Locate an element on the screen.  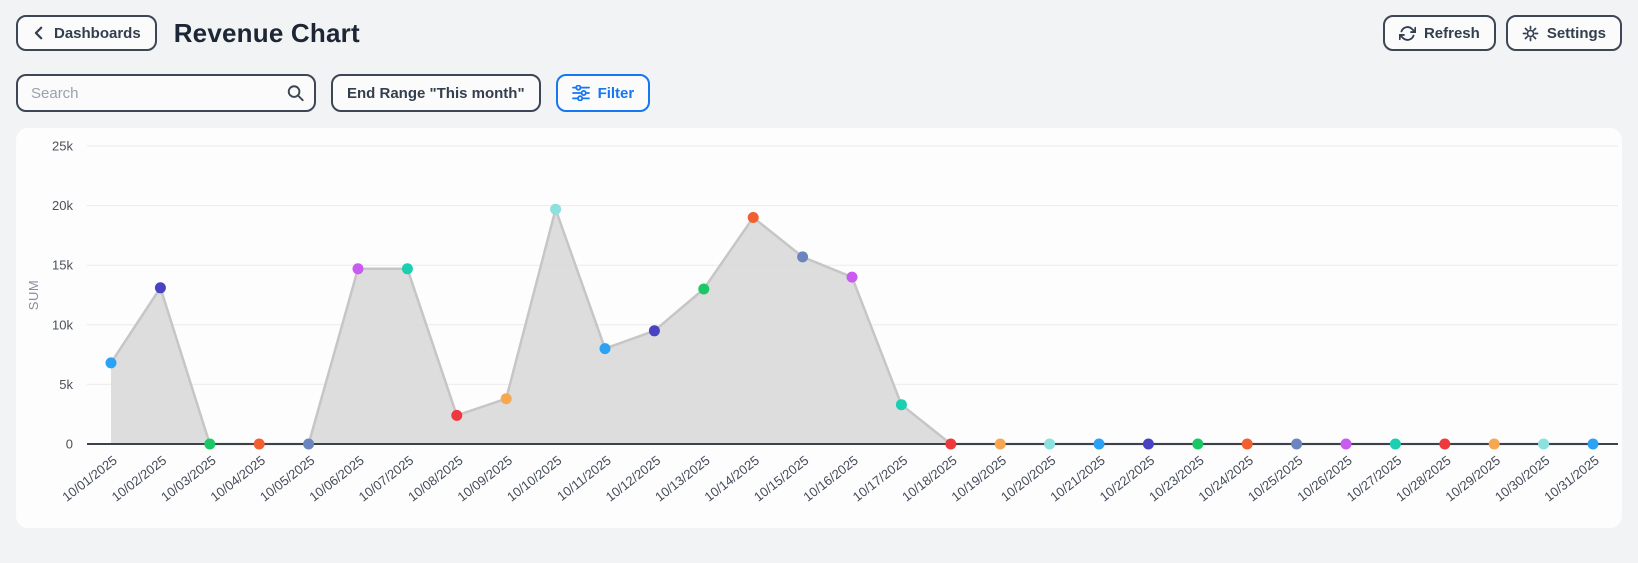
refresh-icon is located at coordinates (1407, 33).